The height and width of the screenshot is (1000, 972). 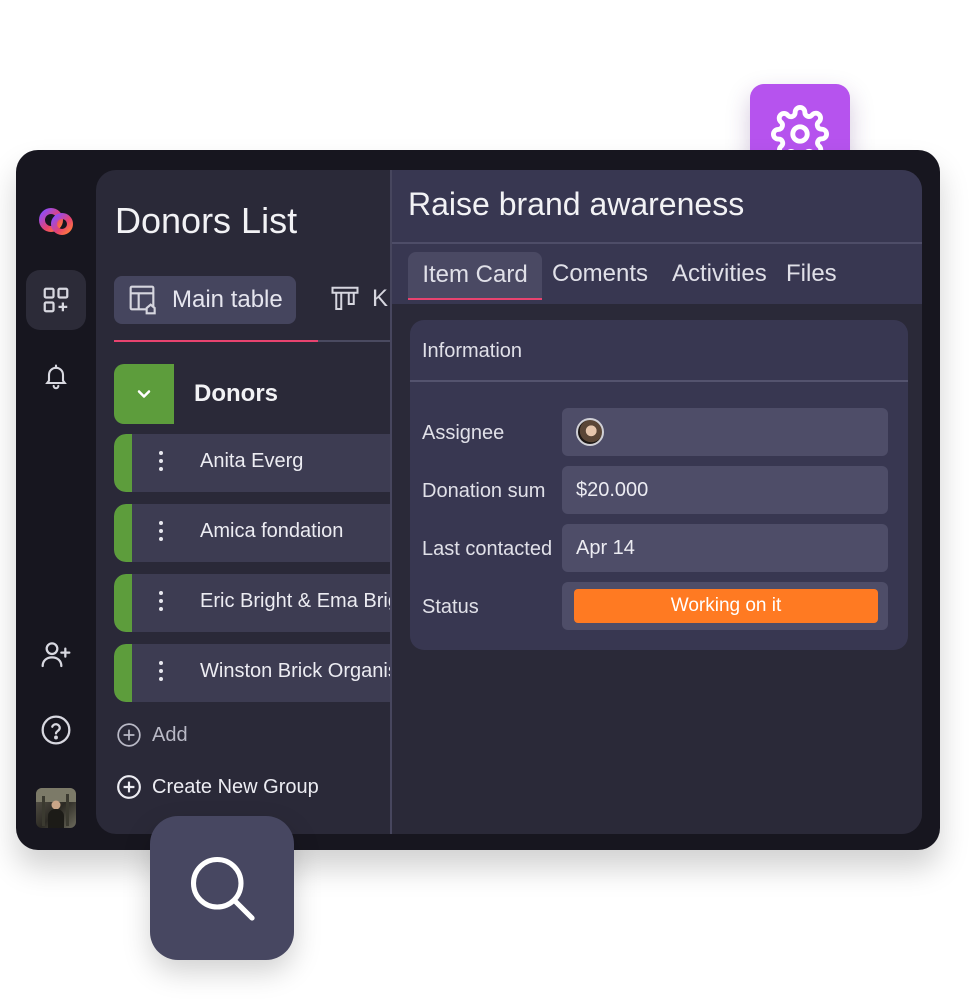 I want to click on kanban-icon, so click(x=345, y=298).